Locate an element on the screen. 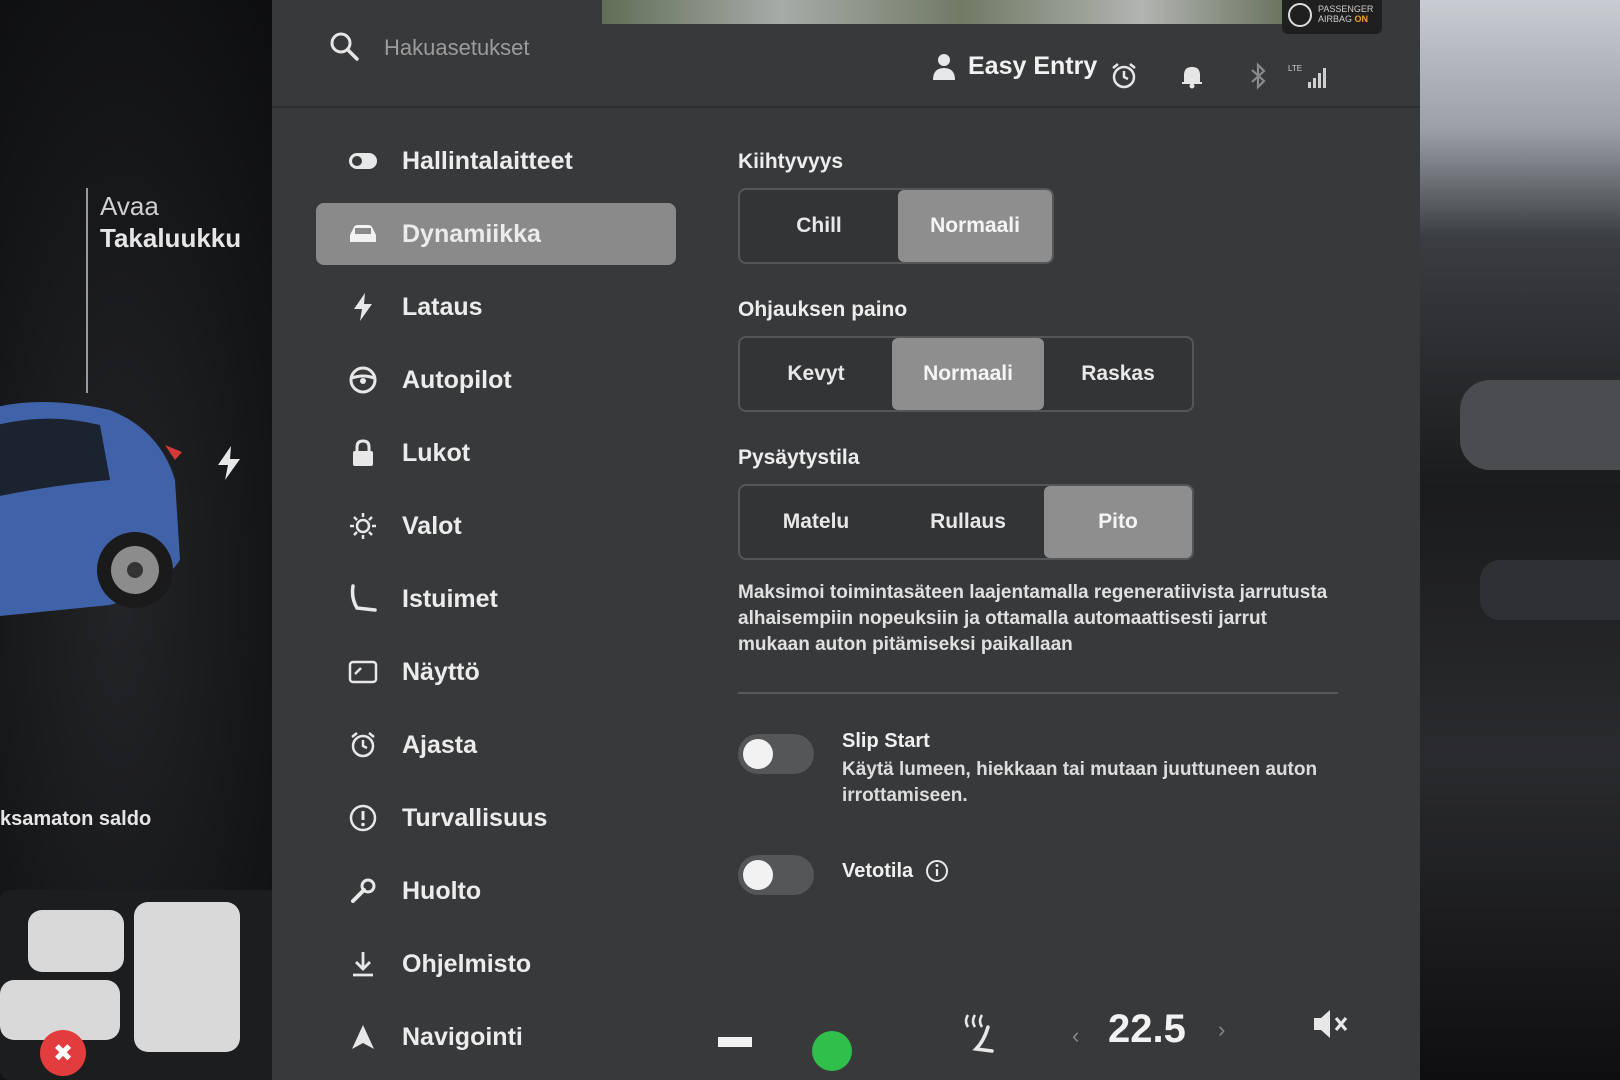 Image resolution: width=1620 pixels, height=1080 pixels. car-interior-background is located at coordinates (1520, 540).